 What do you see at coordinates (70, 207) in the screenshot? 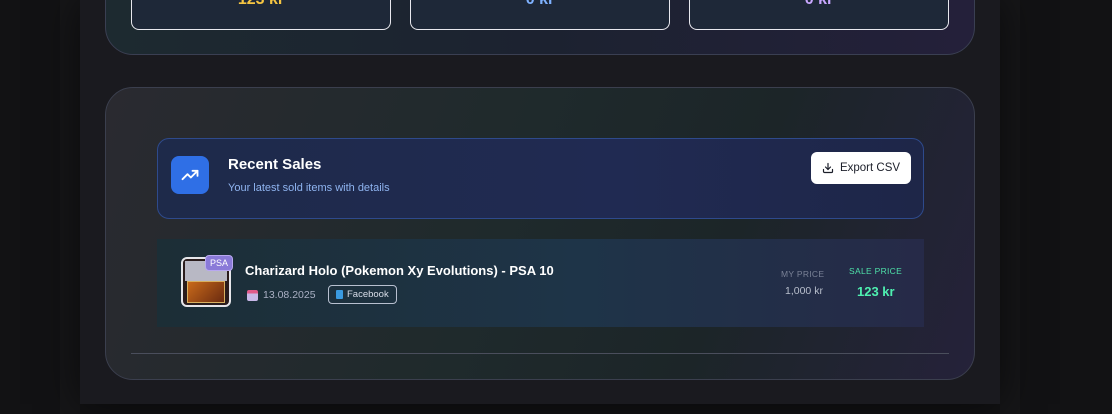
I see `outer-border-left` at bounding box center [70, 207].